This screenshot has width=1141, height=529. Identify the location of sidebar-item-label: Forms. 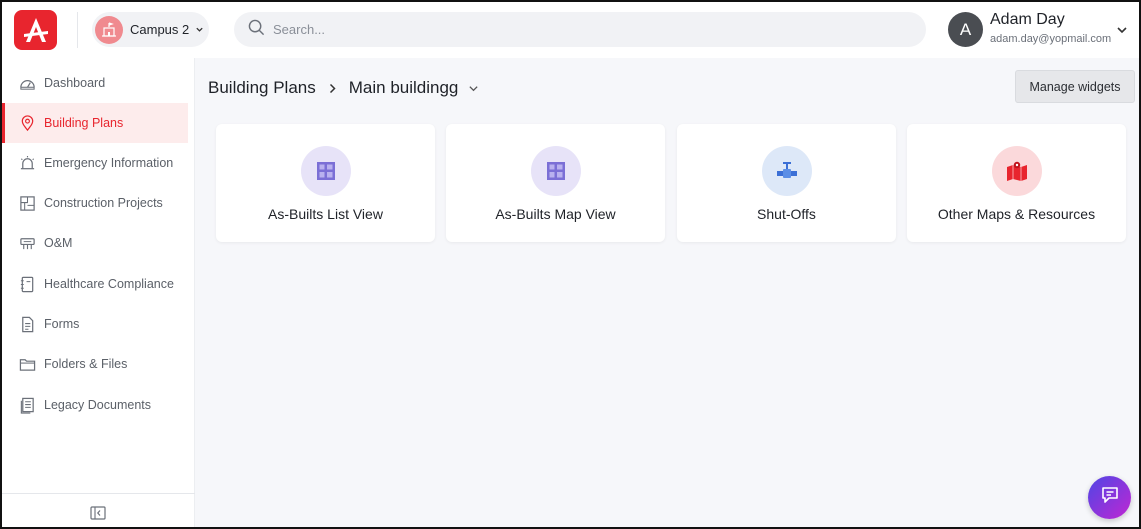
(62, 324).